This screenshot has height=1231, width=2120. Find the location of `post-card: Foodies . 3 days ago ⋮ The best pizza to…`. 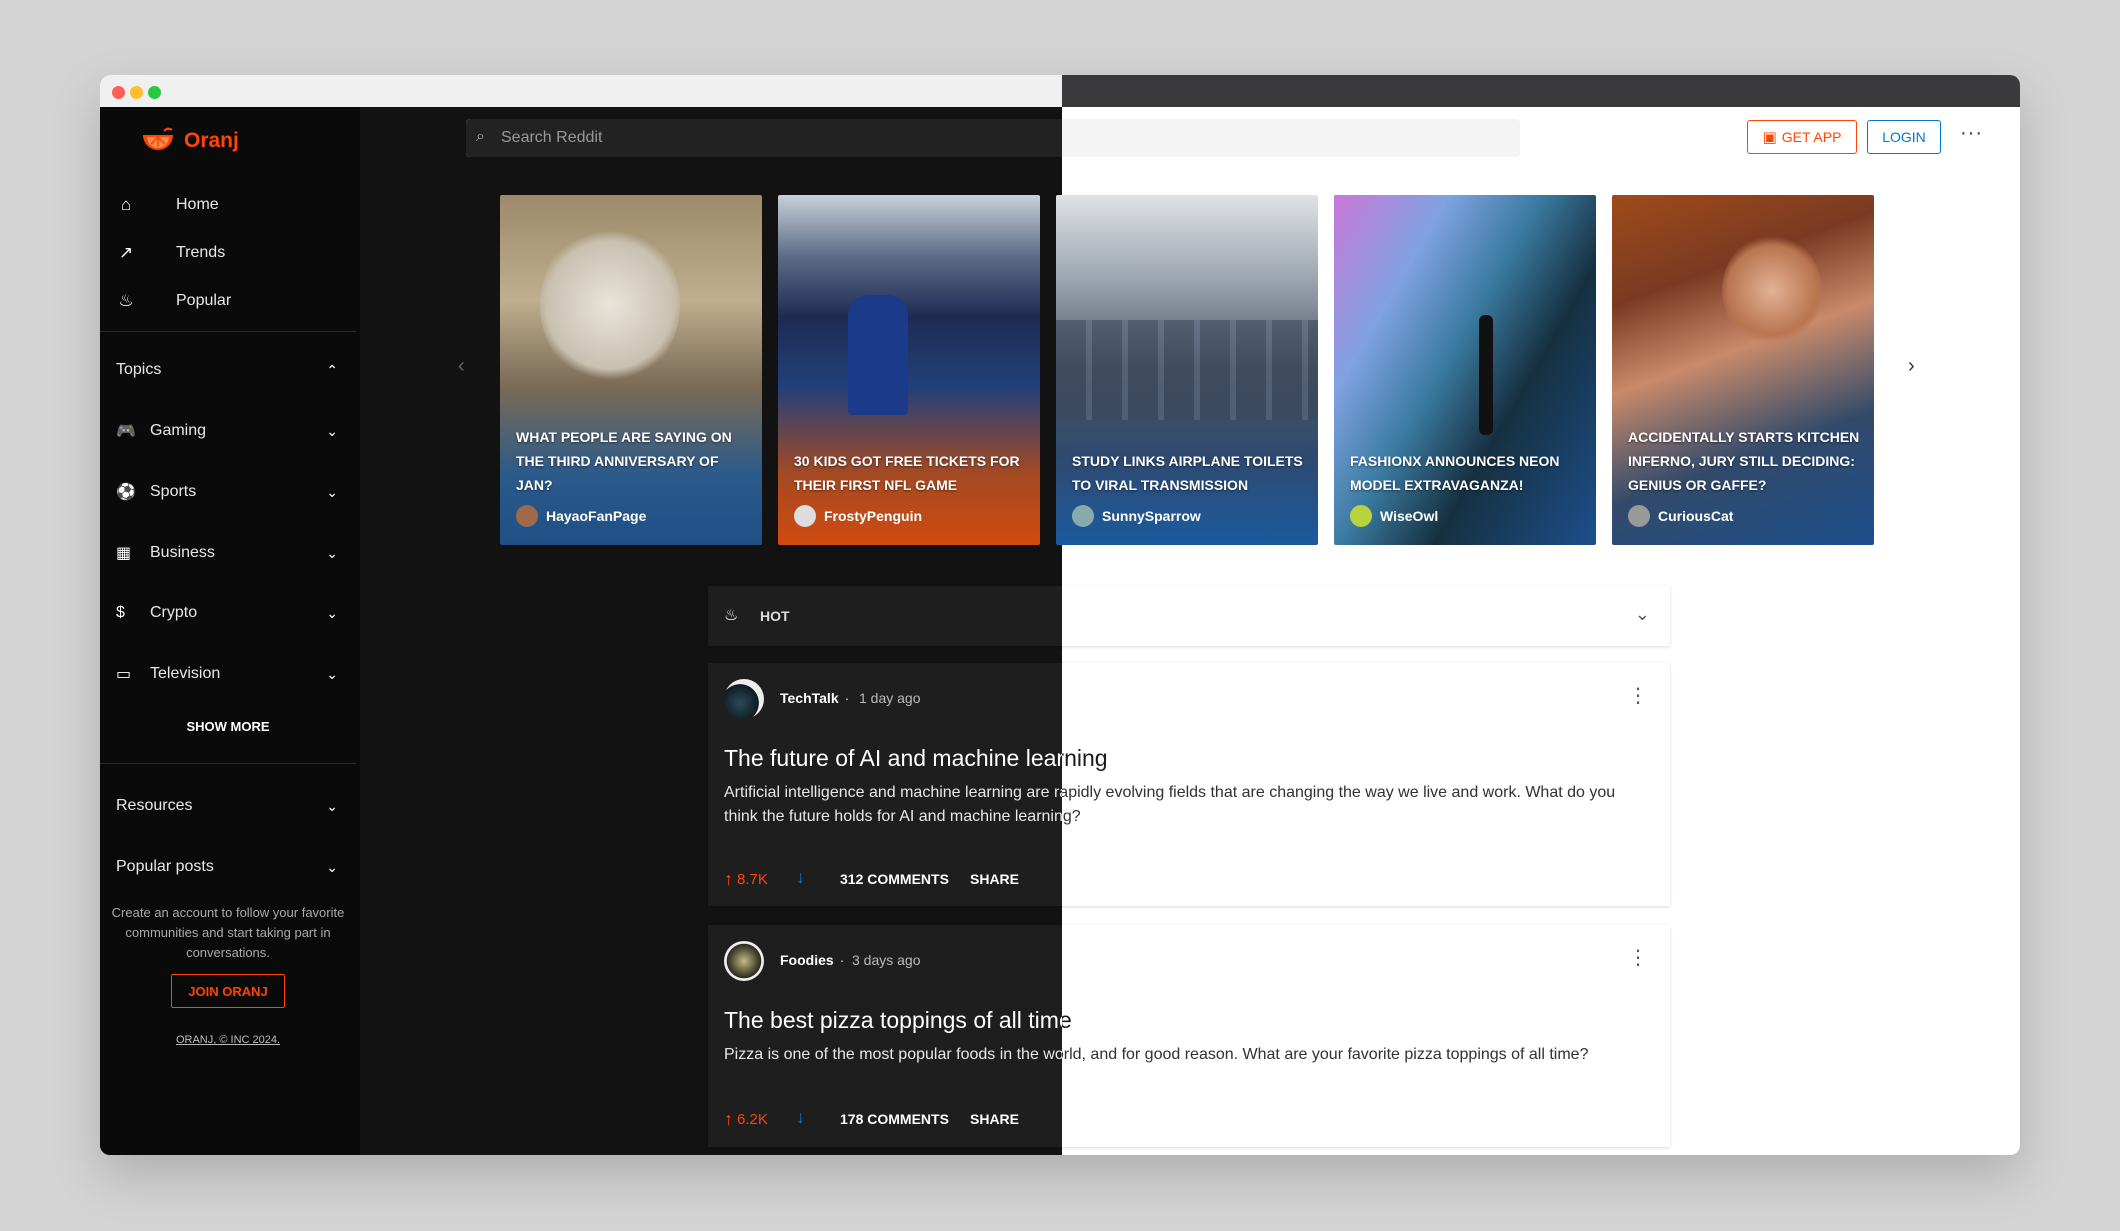

post-card: Foodies . 3 days ago ⋮ The best pizza to… is located at coordinates (1189, 1036).